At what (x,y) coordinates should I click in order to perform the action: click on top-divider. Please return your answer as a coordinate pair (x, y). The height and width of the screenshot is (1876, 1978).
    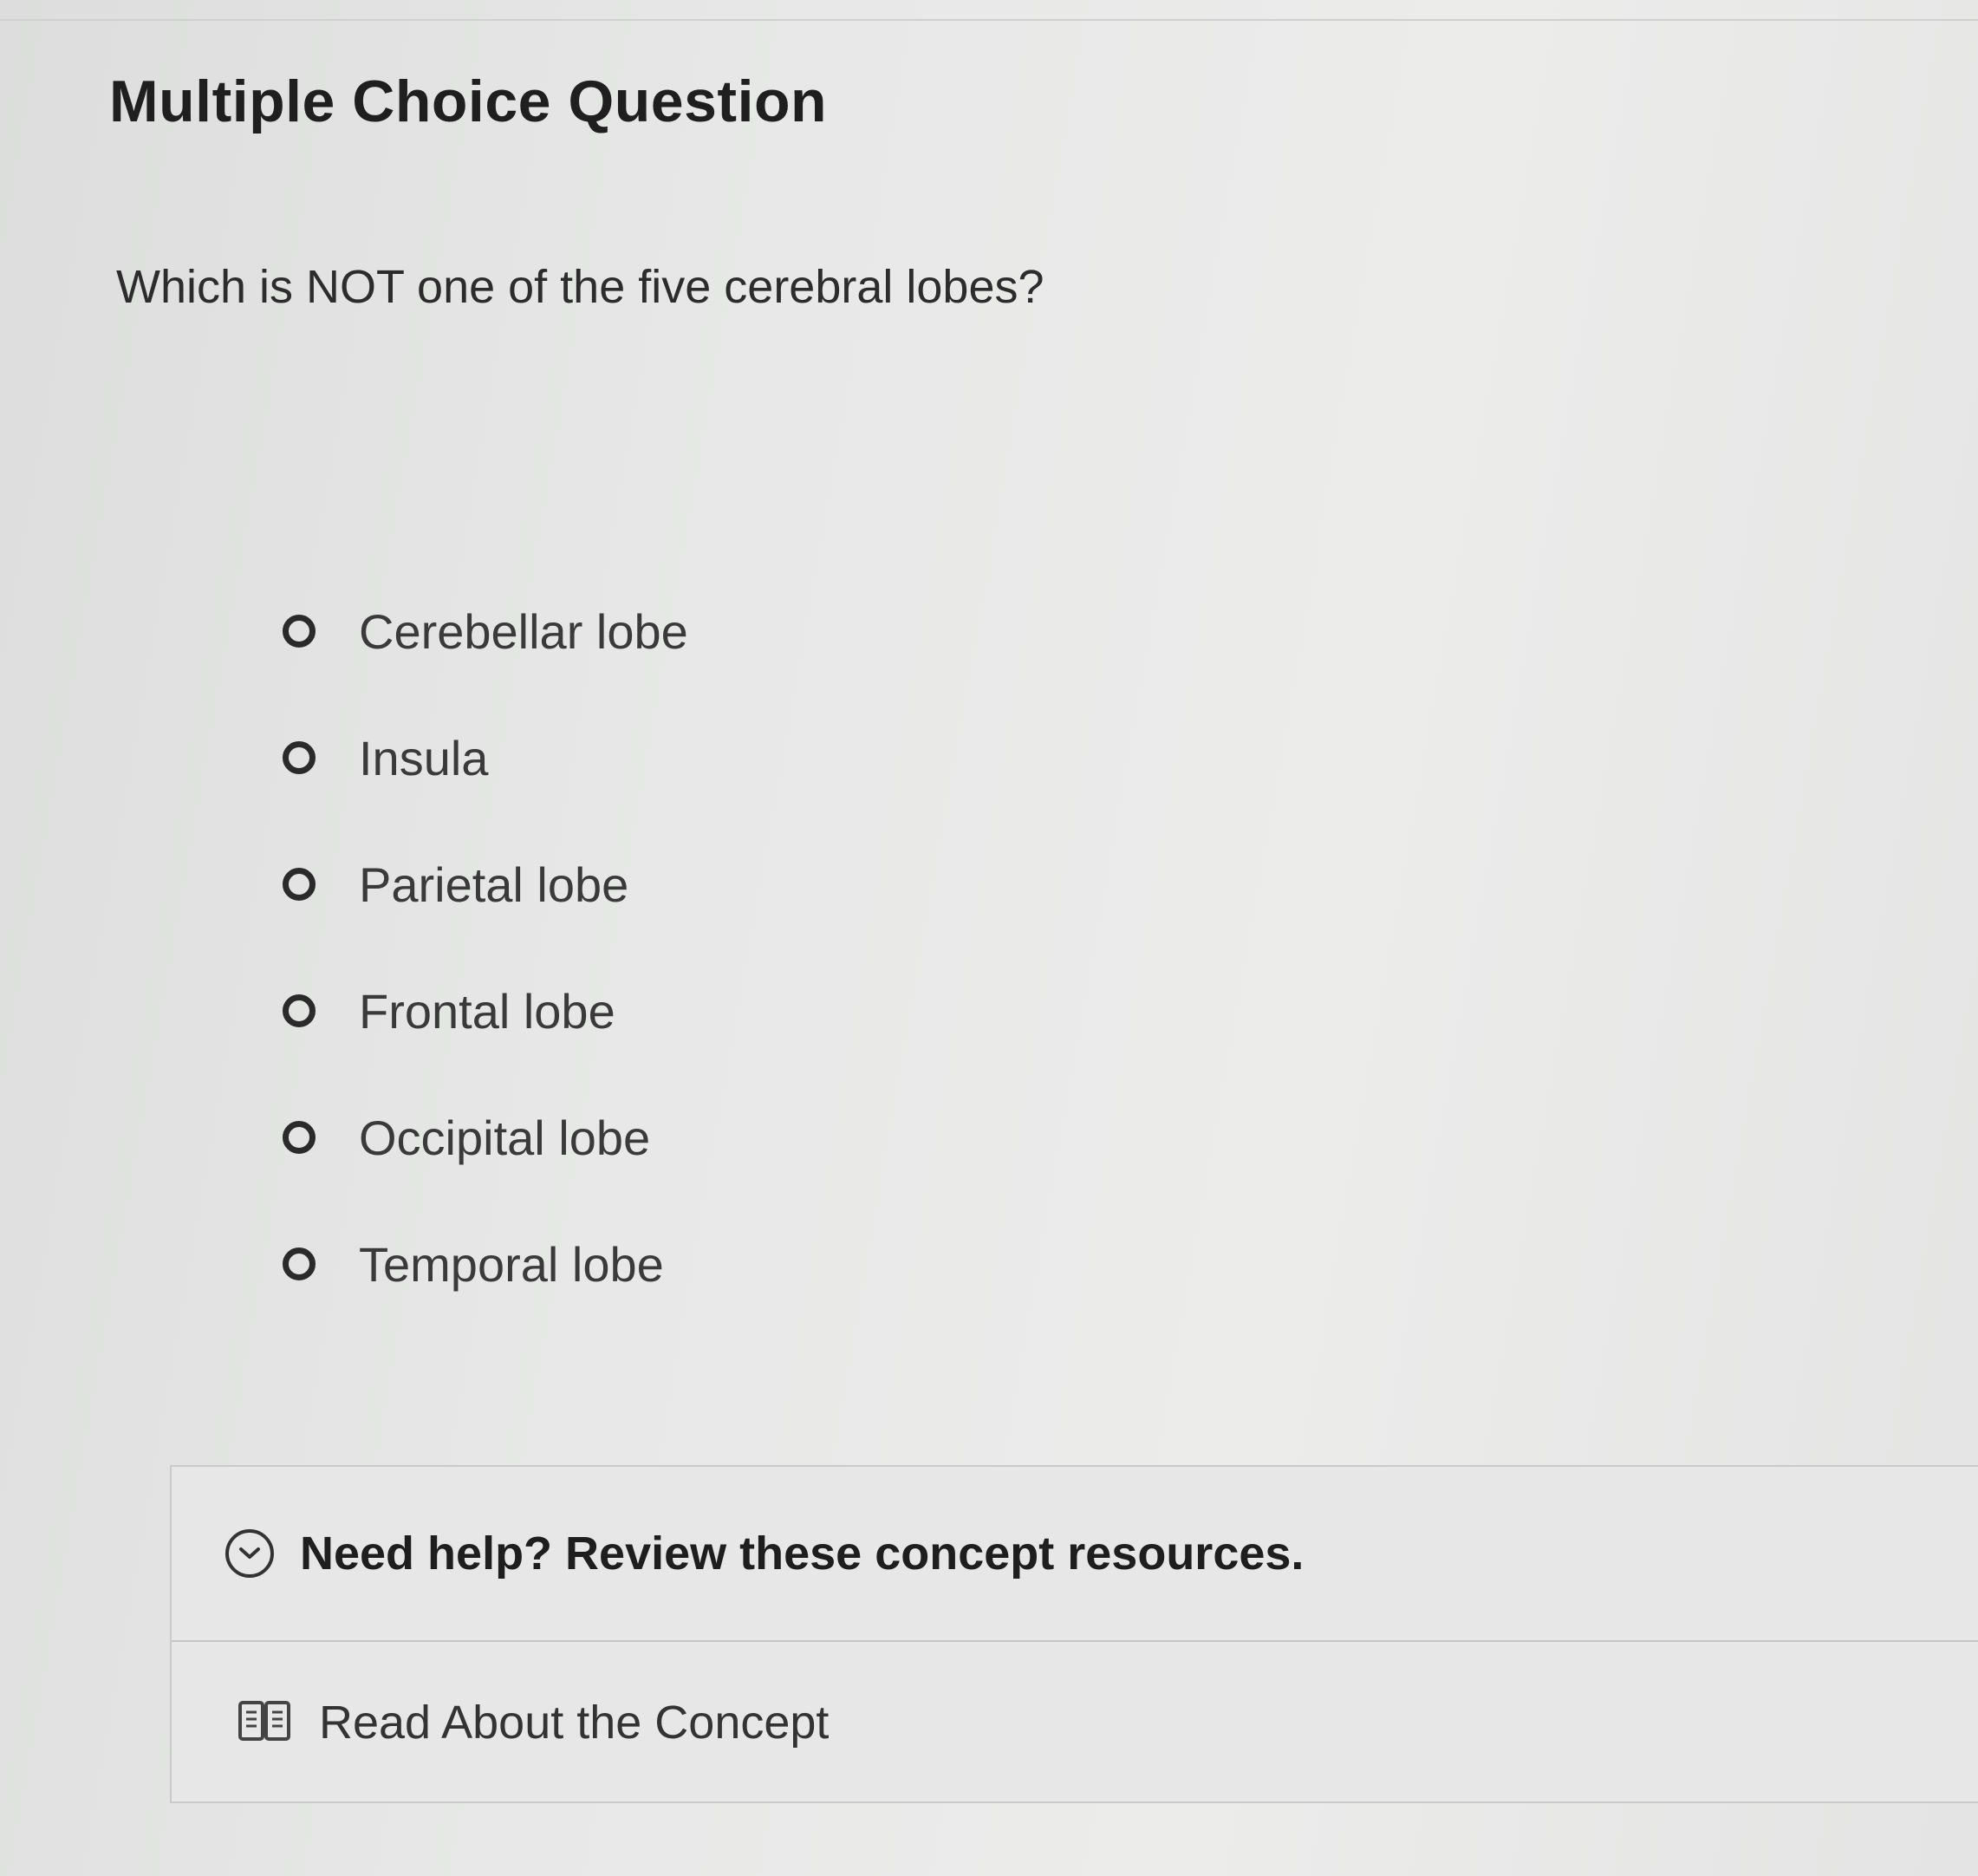
    Looking at the image, I should click on (989, 20).